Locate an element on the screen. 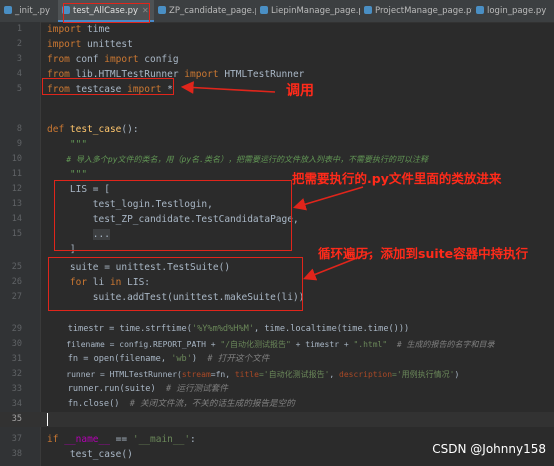  annotation-put-classes: 把需要执行的.py文件里面的类放进来 is located at coordinates (397, 178).